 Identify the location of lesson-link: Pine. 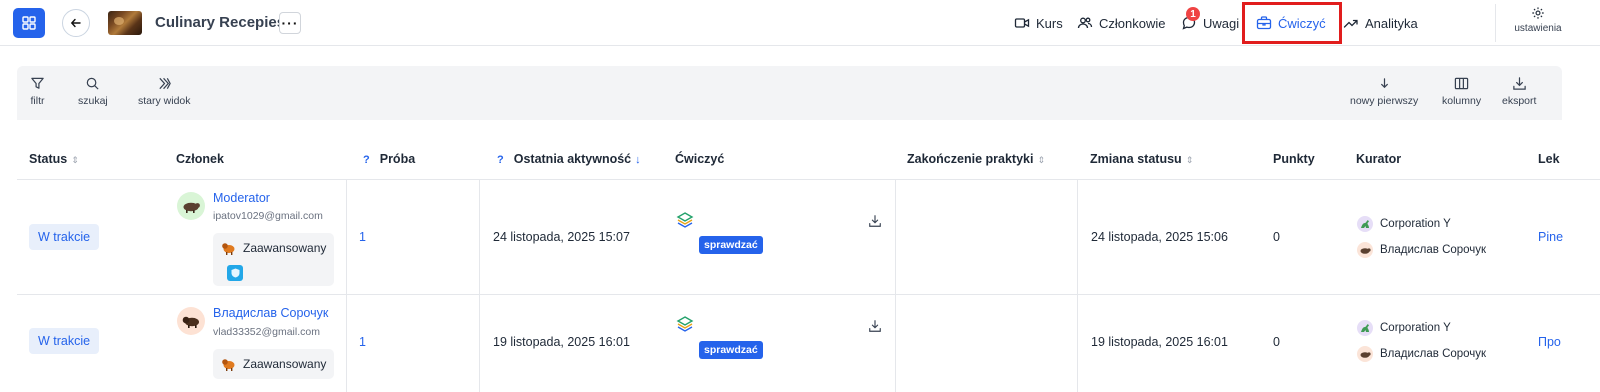
(1550, 237).